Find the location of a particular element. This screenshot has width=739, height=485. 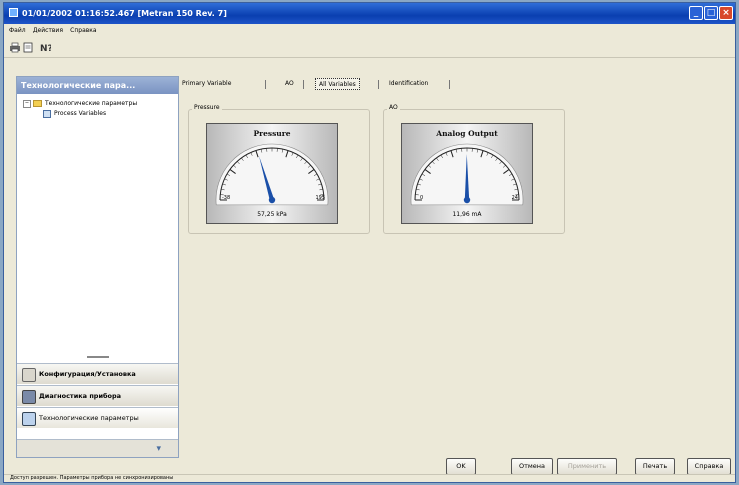

pressure-group-label: Pressure is located at coordinates (207, 107).